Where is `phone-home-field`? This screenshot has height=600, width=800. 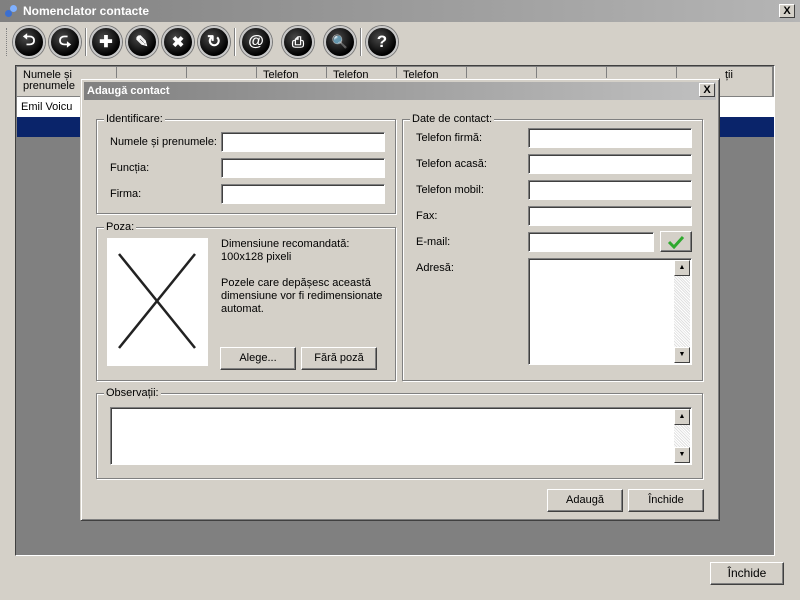 phone-home-field is located at coordinates (610, 164).